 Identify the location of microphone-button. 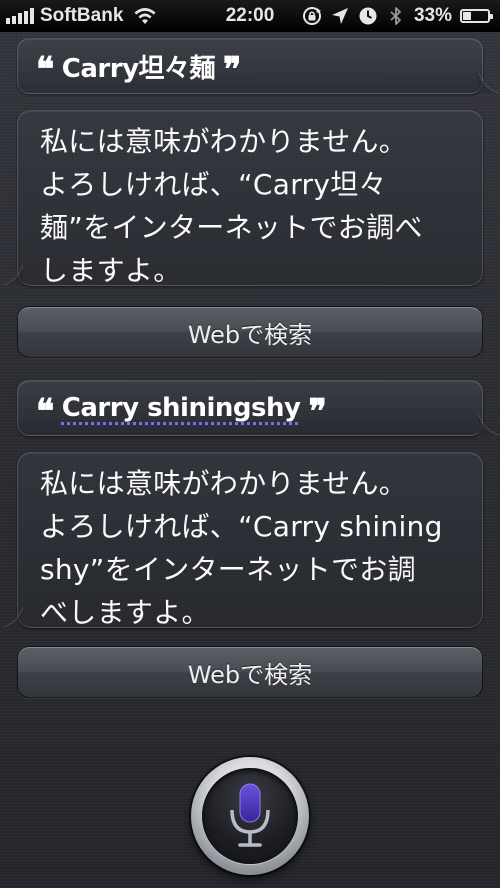
(250, 816).